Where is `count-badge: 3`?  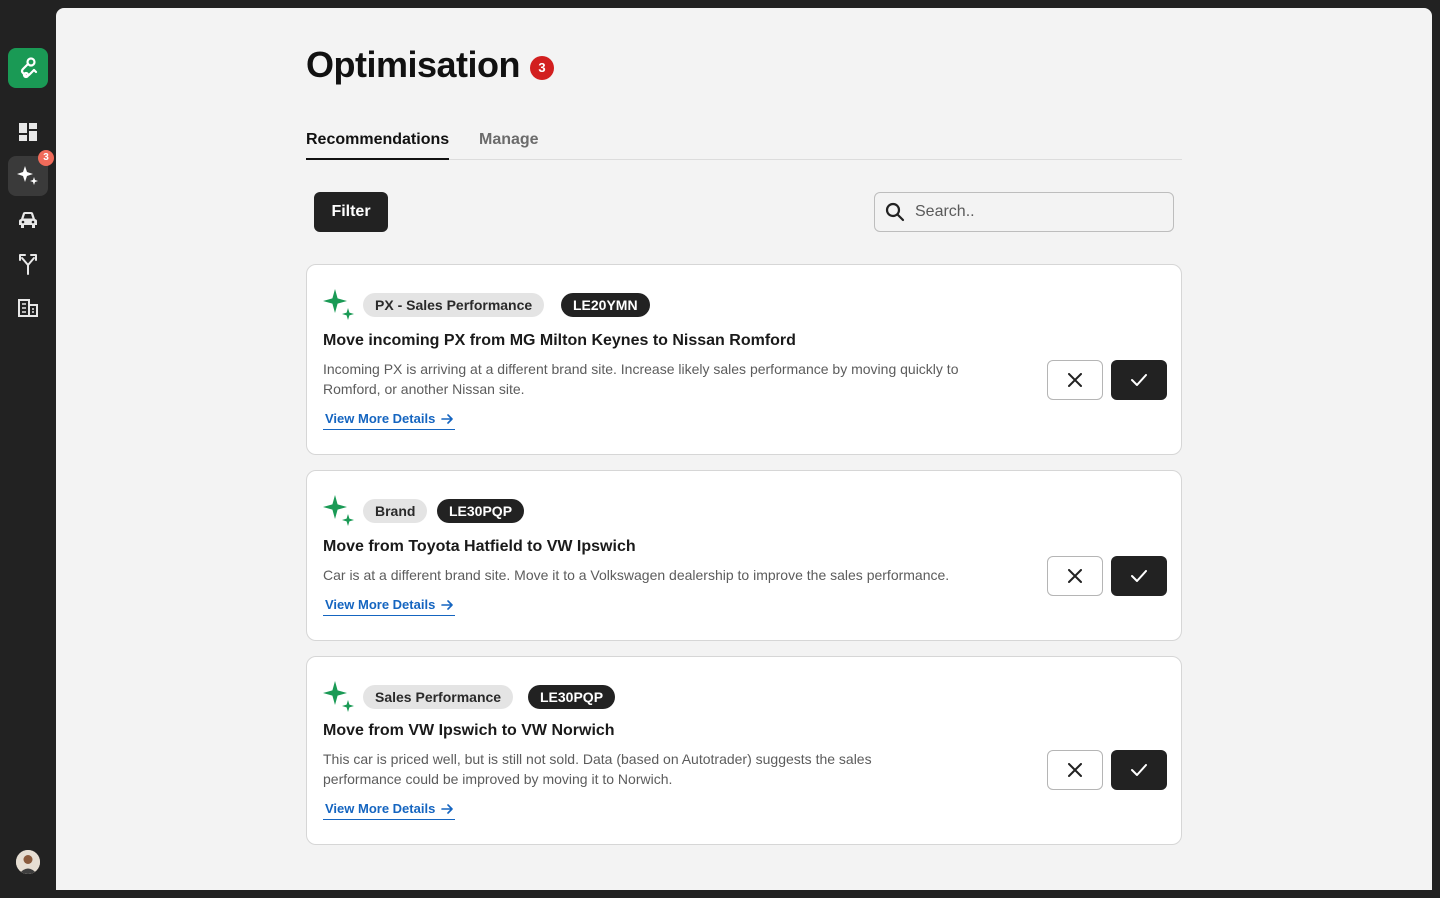
count-badge: 3 is located at coordinates (542, 68).